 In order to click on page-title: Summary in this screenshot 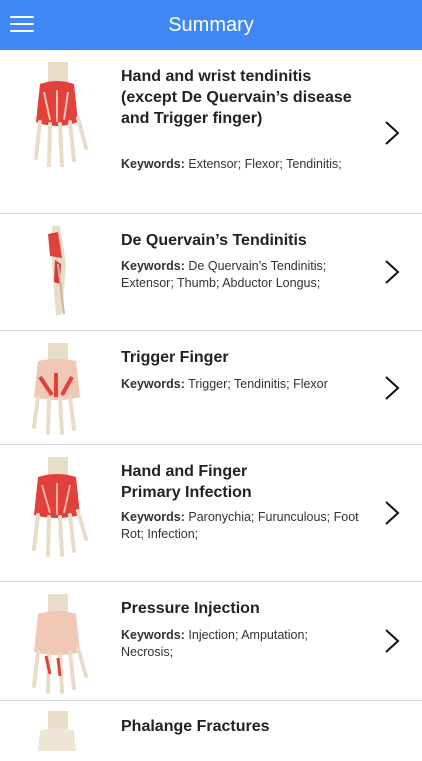, I will do `click(211, 24)`.